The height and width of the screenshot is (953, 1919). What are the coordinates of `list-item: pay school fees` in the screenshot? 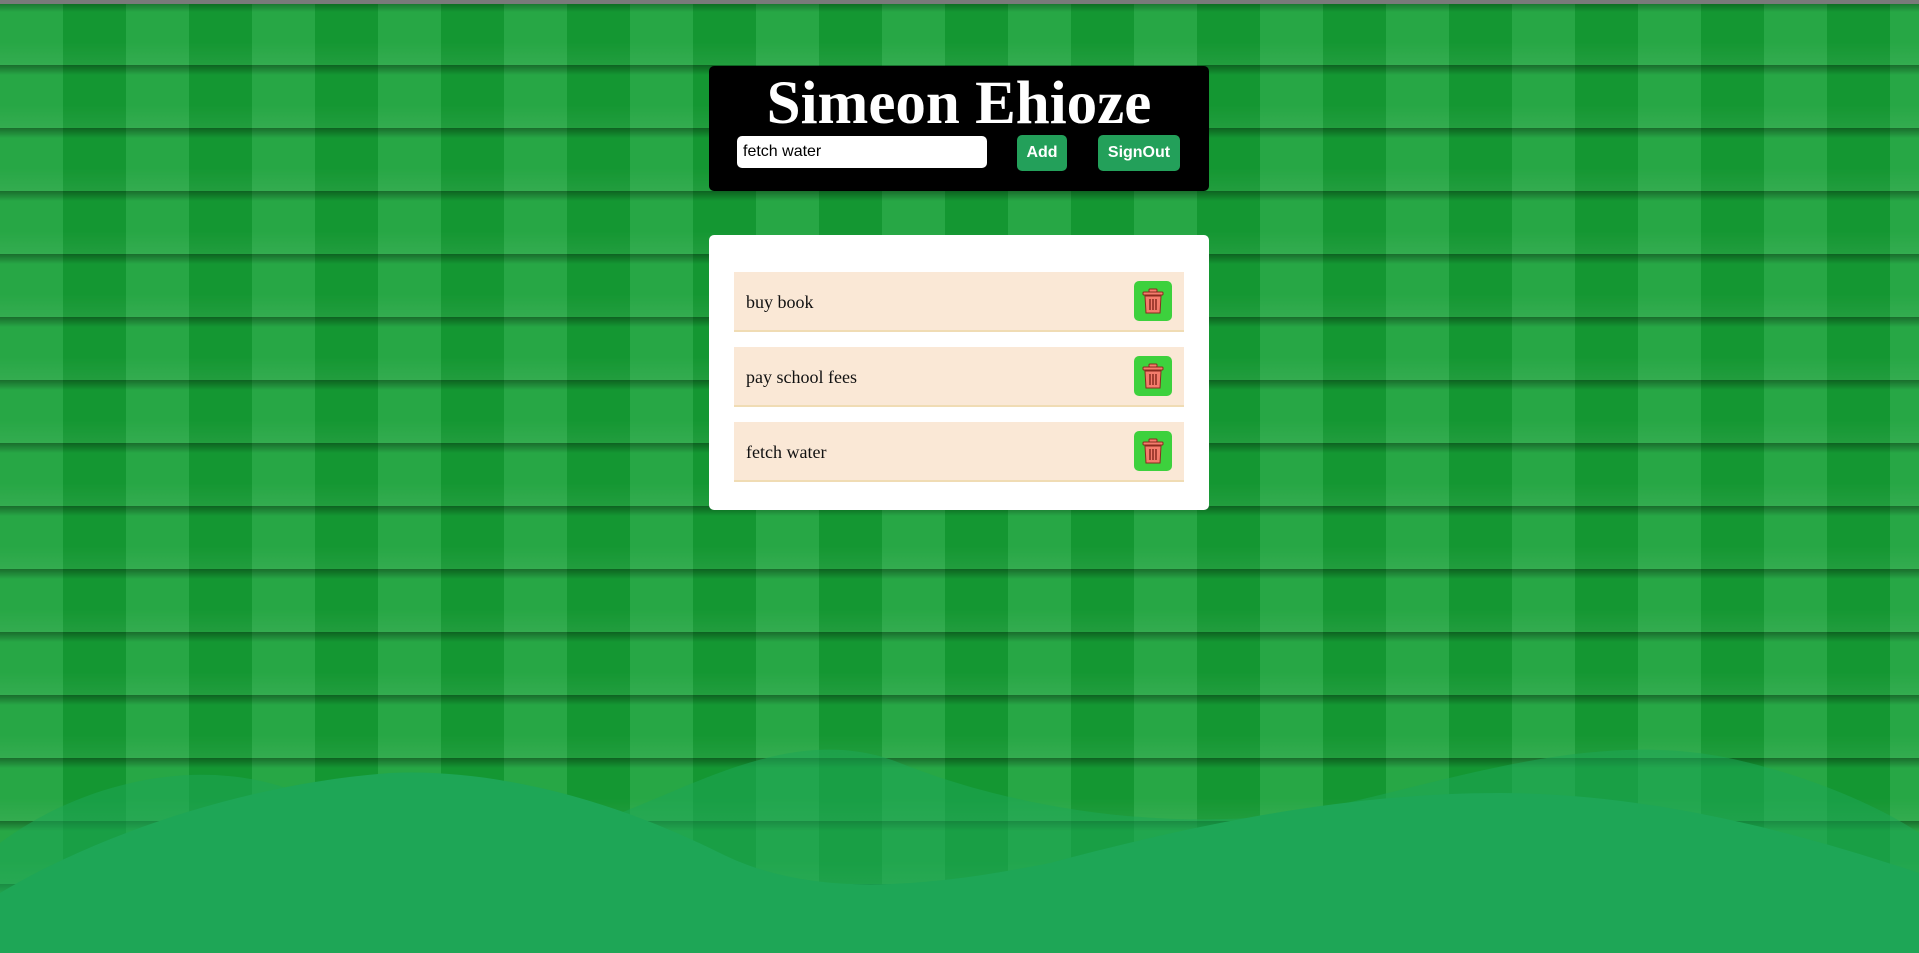 It's located at (959, 377).